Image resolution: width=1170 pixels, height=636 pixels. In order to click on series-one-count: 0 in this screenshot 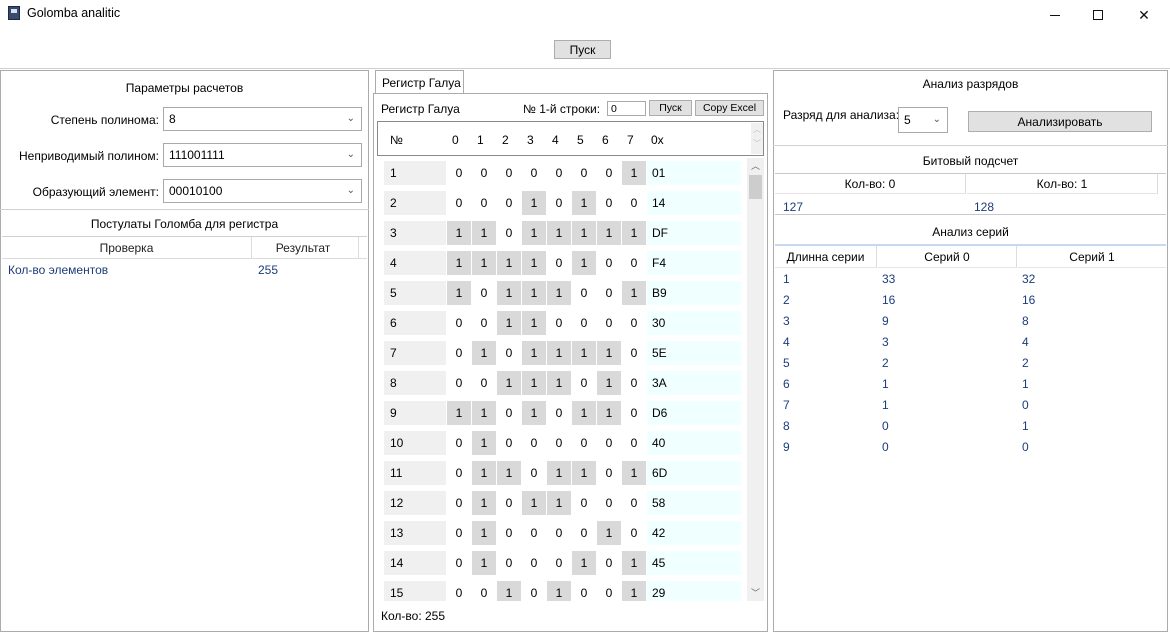, I will do `click(1025, 405)`.